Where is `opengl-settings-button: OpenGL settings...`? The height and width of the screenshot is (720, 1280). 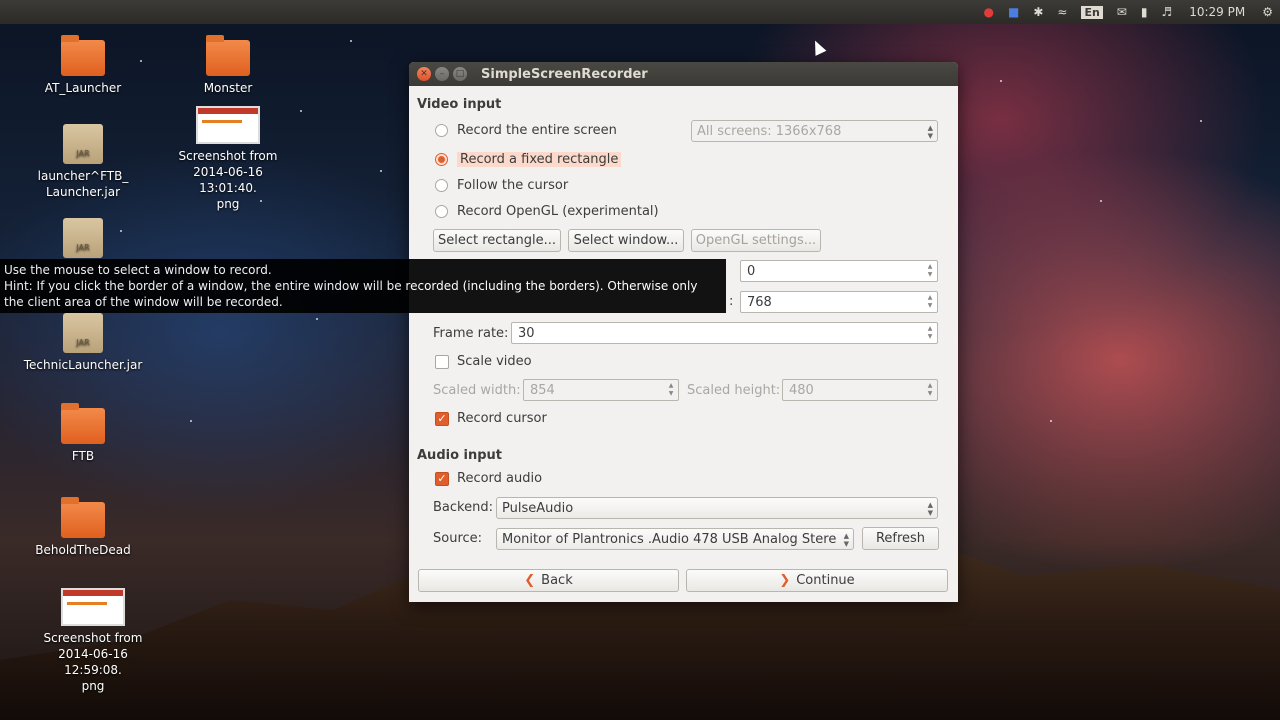
opengl-settings-button: OpenGL settings... is located at coordinates (756, 240).